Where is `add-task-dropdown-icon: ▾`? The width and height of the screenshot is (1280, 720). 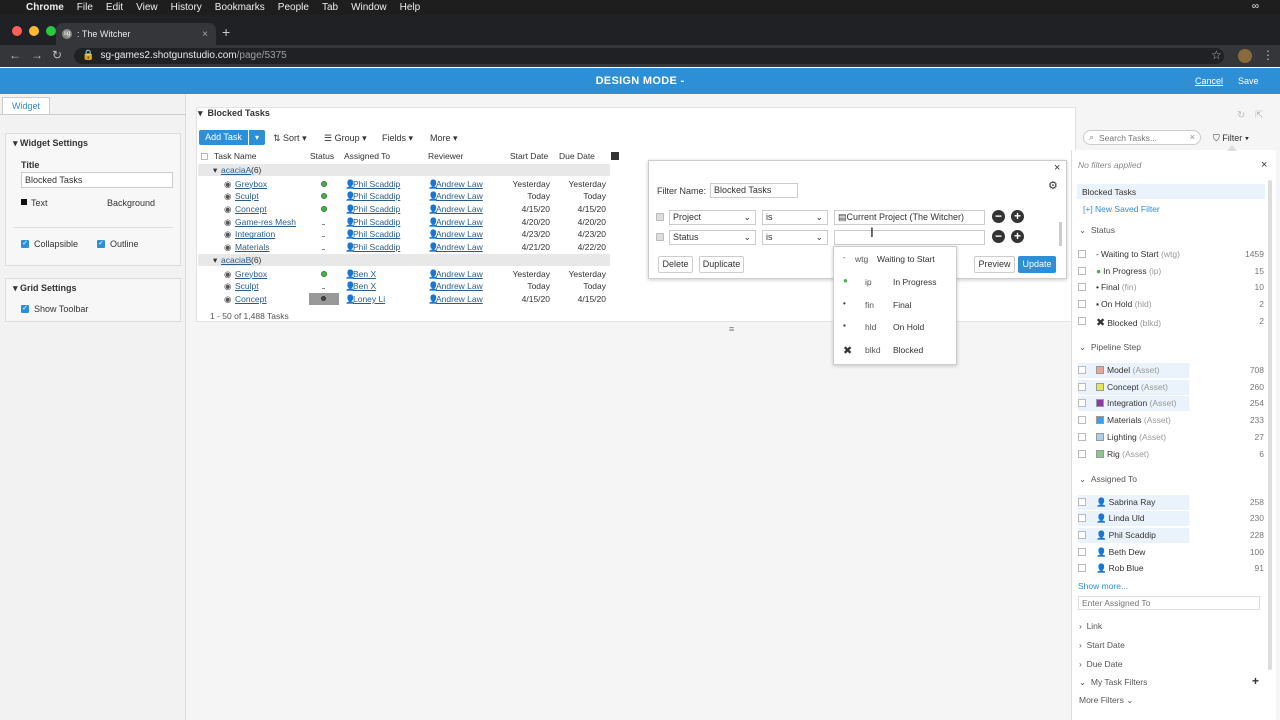 add-task-dropdown-icon: ▾ is located at coordinates (257, 137).